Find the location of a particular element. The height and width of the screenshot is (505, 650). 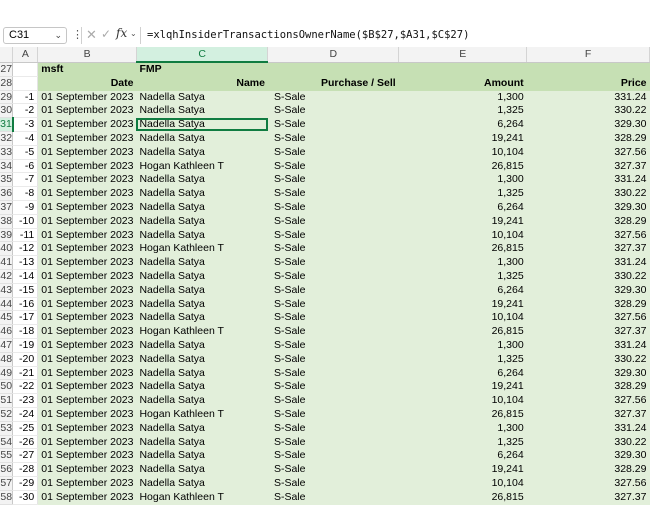

row-header: 37 is located at coordinates (7, 207).